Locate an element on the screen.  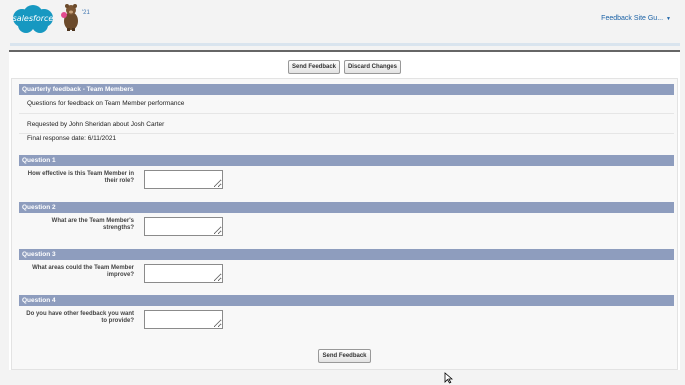
header-divider is located at coordinates (345, 44).